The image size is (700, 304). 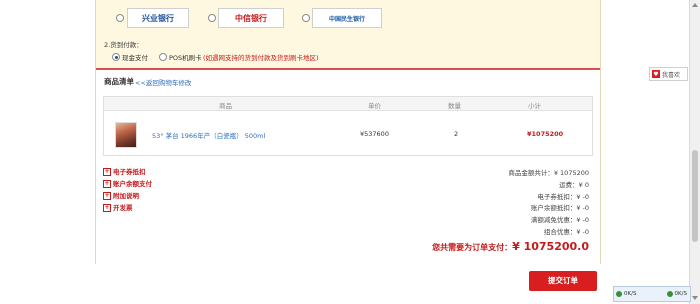 I want to click on bank-option-citic: 中信银行, so click(x=251, y=18).